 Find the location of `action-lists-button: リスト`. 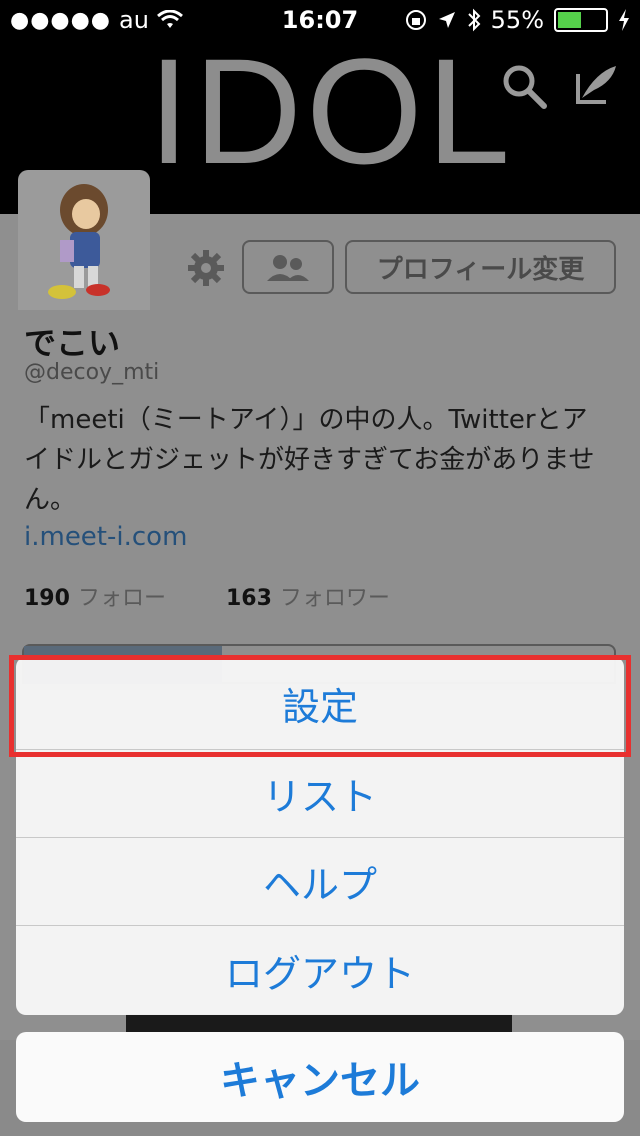

action-lists-button: リスト is located at coordinates (320, 794).